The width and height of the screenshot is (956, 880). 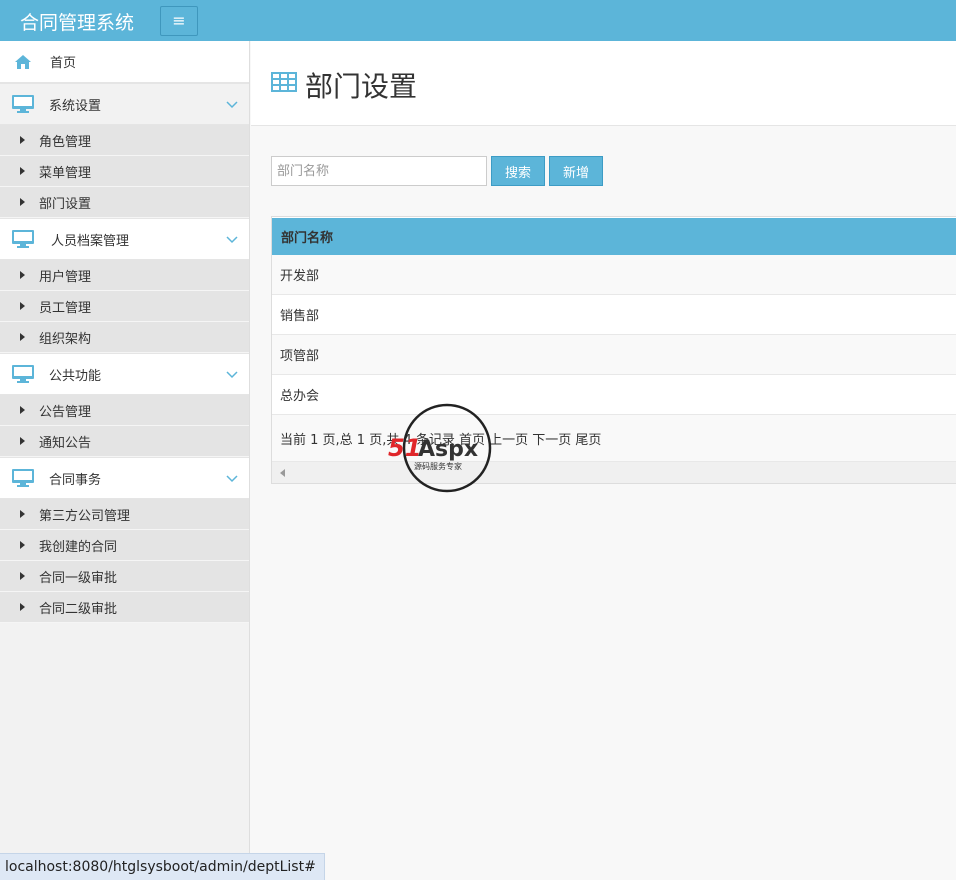 I want to click on table-header-department-name: 部门名称, so click(x=614, y=236).